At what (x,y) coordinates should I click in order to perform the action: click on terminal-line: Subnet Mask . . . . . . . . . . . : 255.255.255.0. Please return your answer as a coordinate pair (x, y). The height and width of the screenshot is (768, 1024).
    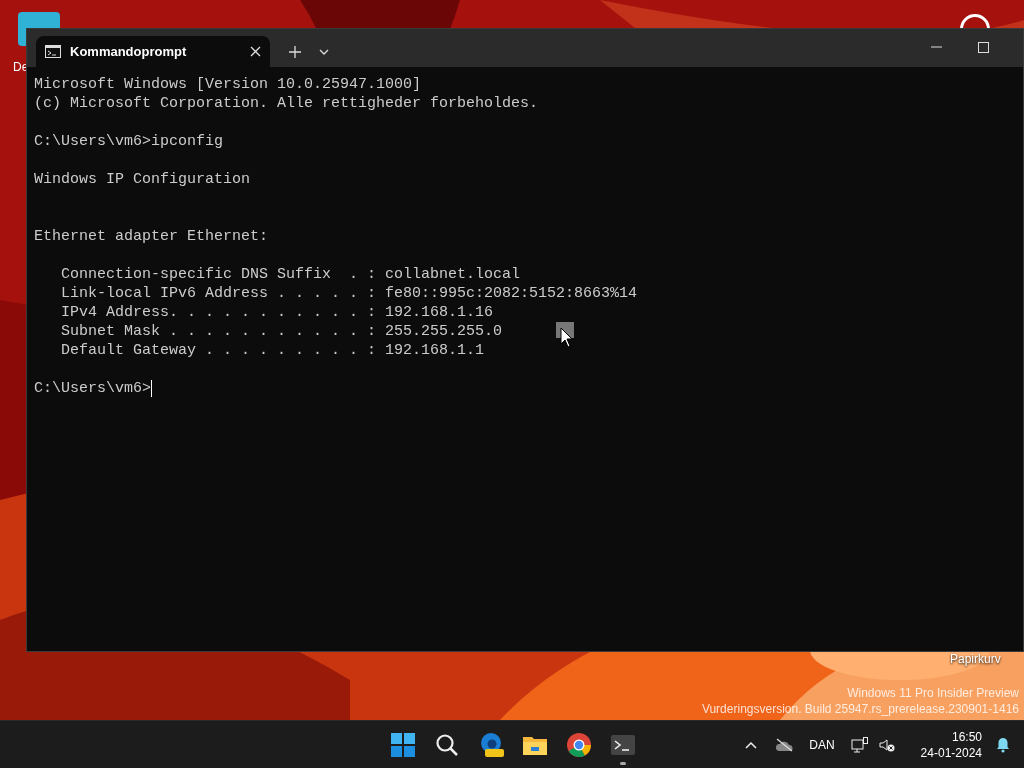
    Looking at the image, I should click on (281, 331).